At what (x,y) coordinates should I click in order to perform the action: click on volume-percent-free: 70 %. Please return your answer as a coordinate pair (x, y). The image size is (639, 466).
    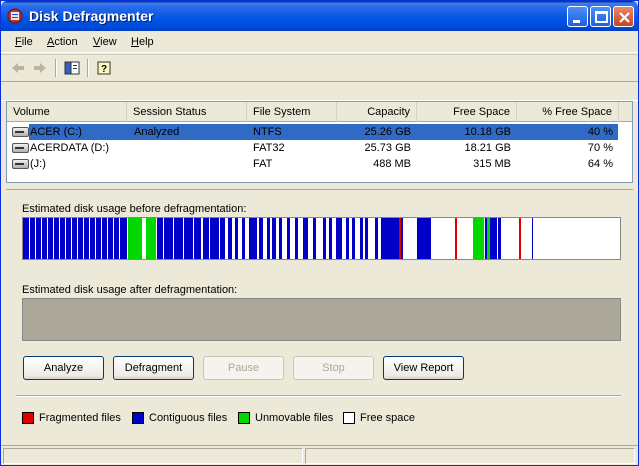
    Looking at the image, I should click on (600, 148).